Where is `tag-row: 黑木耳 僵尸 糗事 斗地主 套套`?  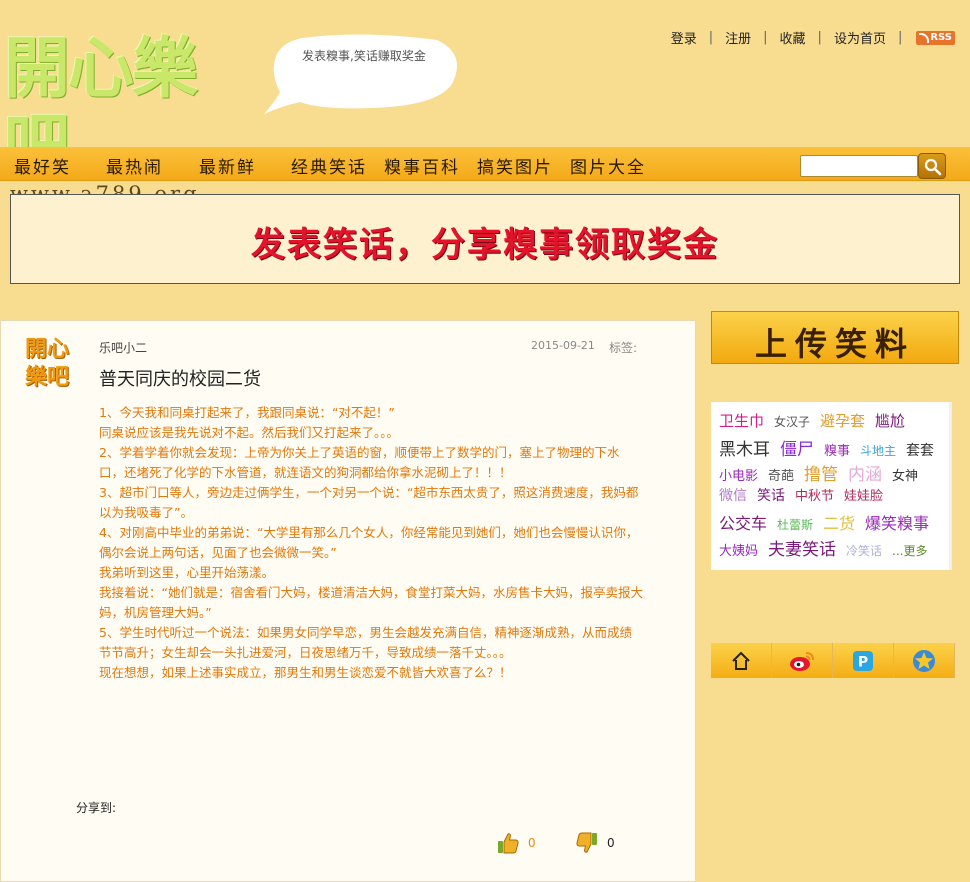
tag-row: 黑木耳 僵尸 糗事 斗地主 套套 is located at coordinates (830, 447).